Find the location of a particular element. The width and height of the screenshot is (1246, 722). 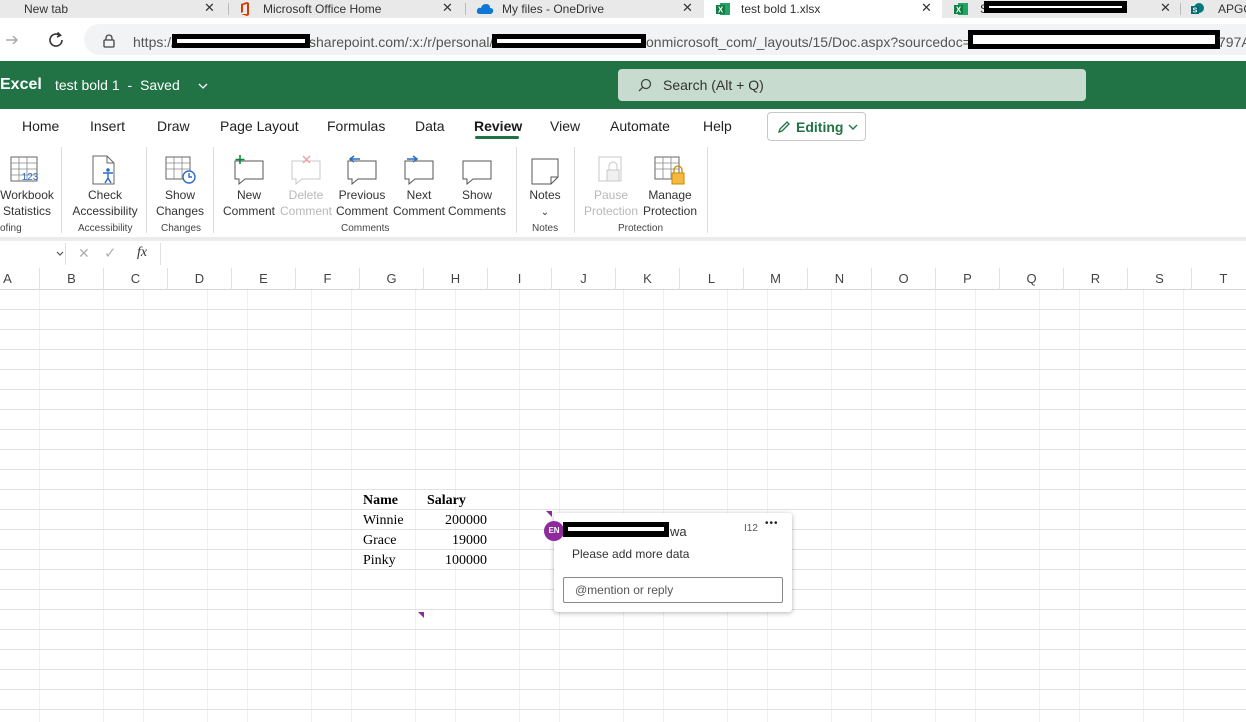

button-label: New Comment is located at coordinates (248, 203).